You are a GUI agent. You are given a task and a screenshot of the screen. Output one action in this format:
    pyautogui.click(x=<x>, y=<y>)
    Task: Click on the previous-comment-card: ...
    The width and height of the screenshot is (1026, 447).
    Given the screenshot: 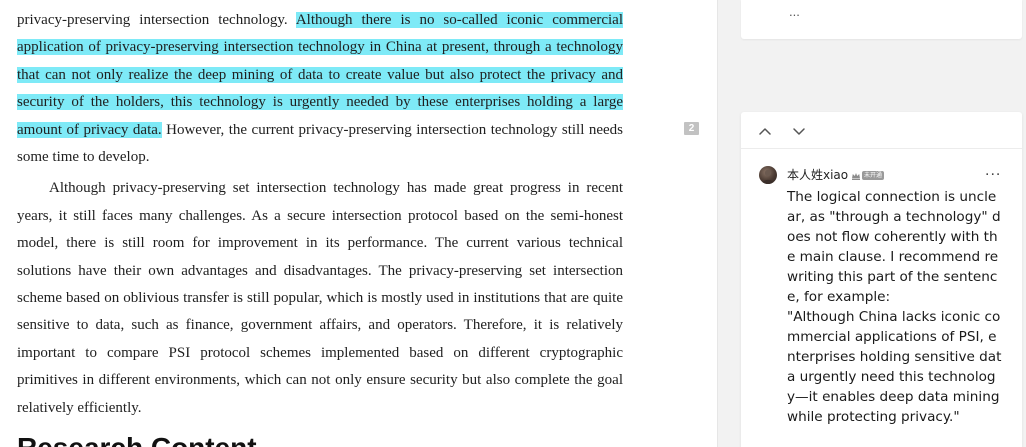 What is the action you would take?
    pyautogui.click(x=881, y=19)
    